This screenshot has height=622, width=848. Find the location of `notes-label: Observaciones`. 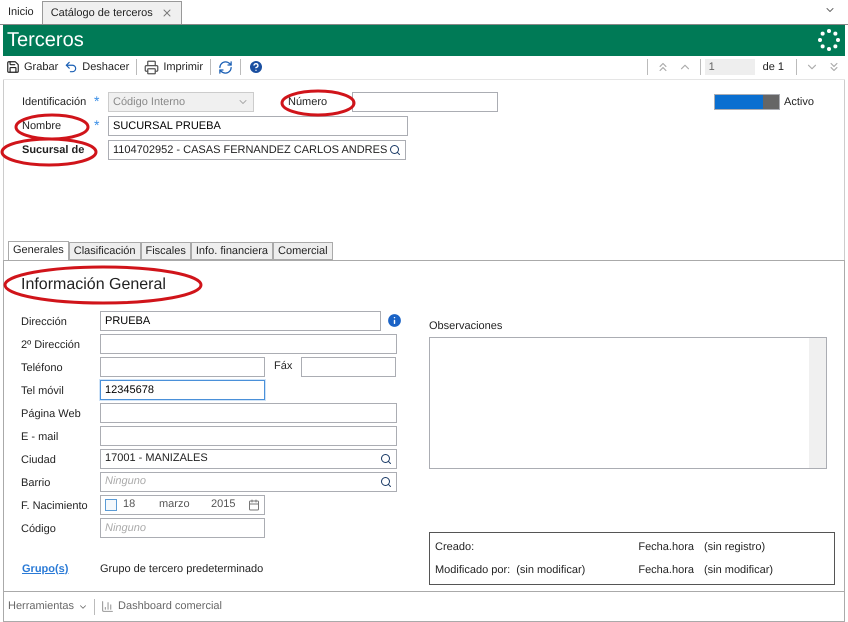

notes-label: Observaciones is located at coordinates (466, 326).